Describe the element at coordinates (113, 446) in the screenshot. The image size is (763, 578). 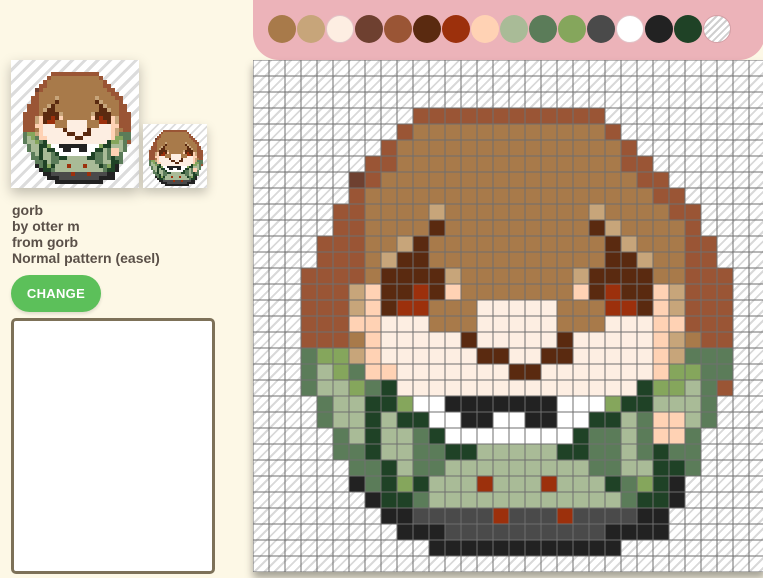
I see `notes-textarea` at that location.